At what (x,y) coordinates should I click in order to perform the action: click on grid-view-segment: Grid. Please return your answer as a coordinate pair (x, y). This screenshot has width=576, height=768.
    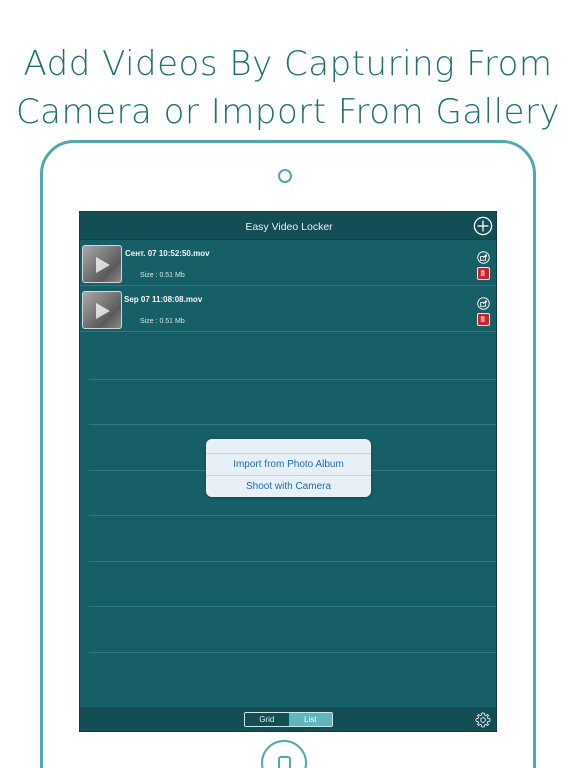
    Looking at the image, I should click on (267, 719).